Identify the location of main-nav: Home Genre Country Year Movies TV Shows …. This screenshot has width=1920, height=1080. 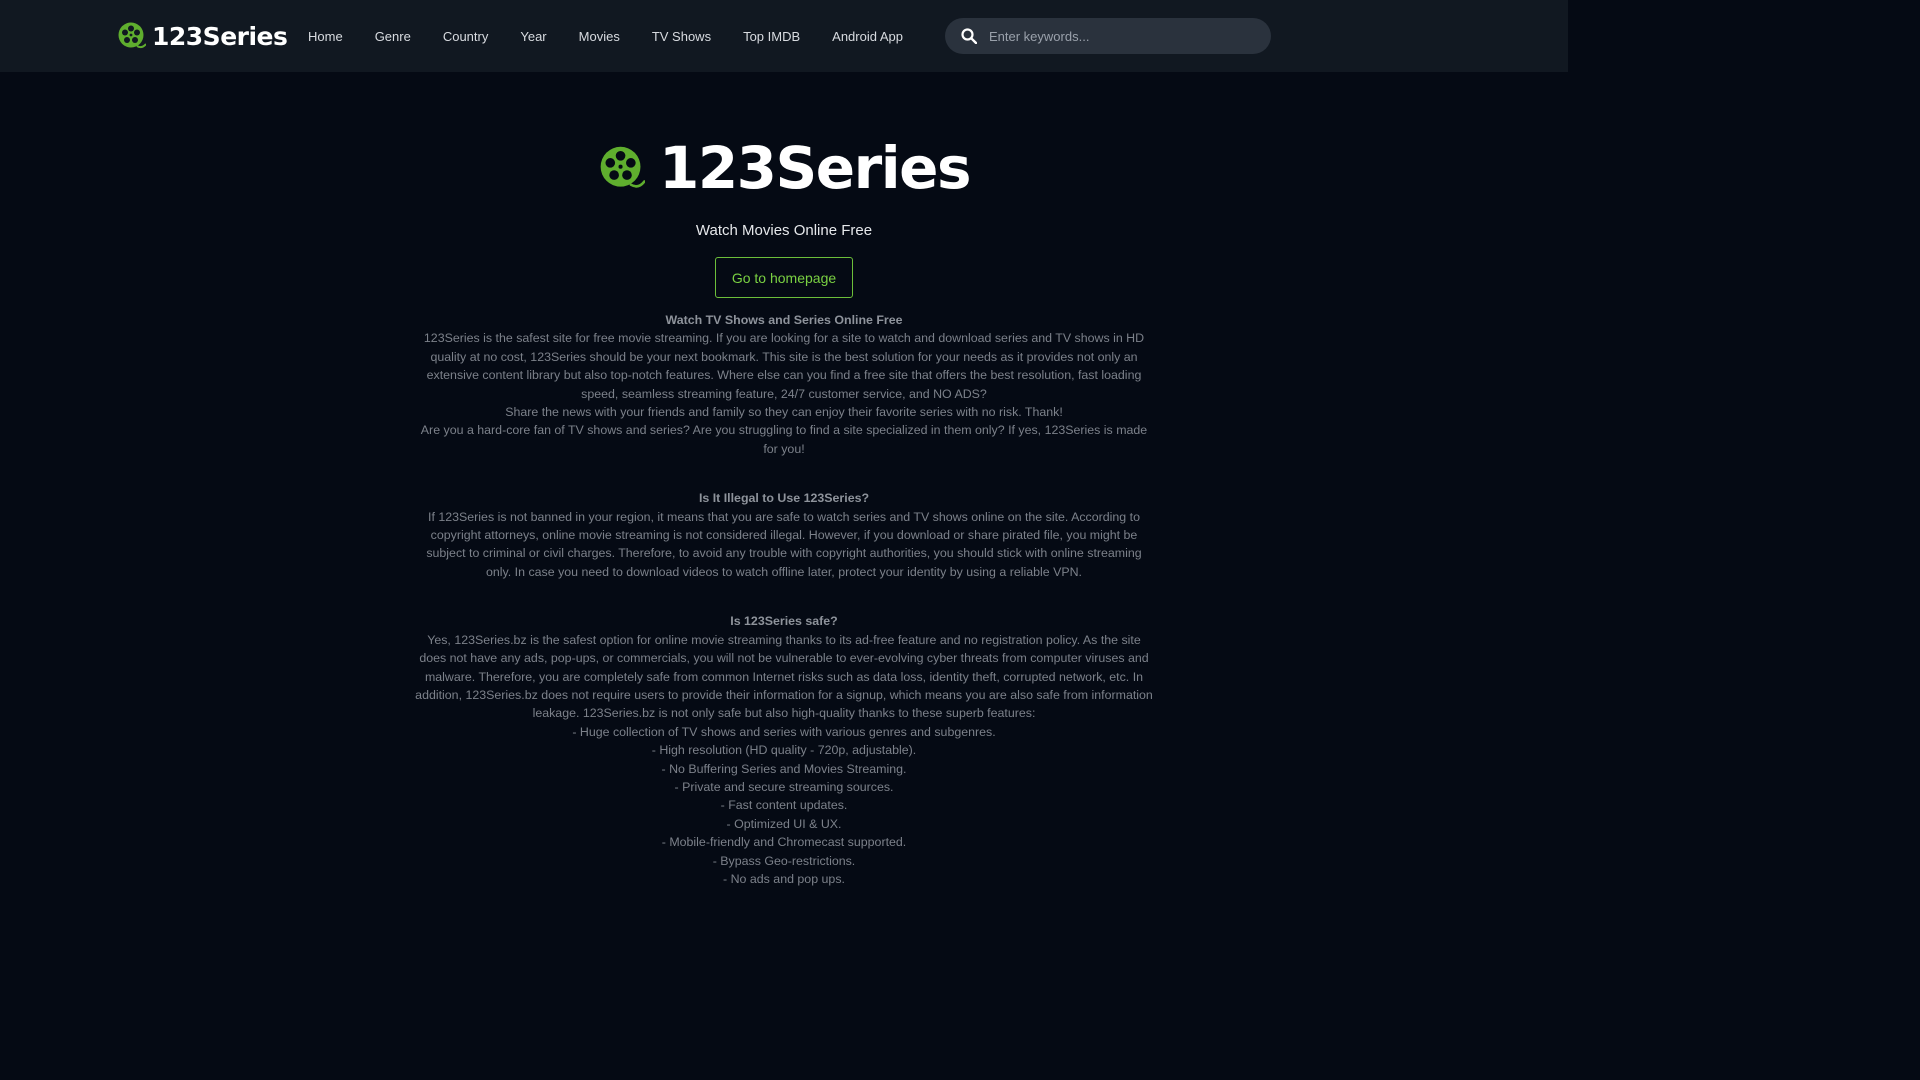
(605, 36).